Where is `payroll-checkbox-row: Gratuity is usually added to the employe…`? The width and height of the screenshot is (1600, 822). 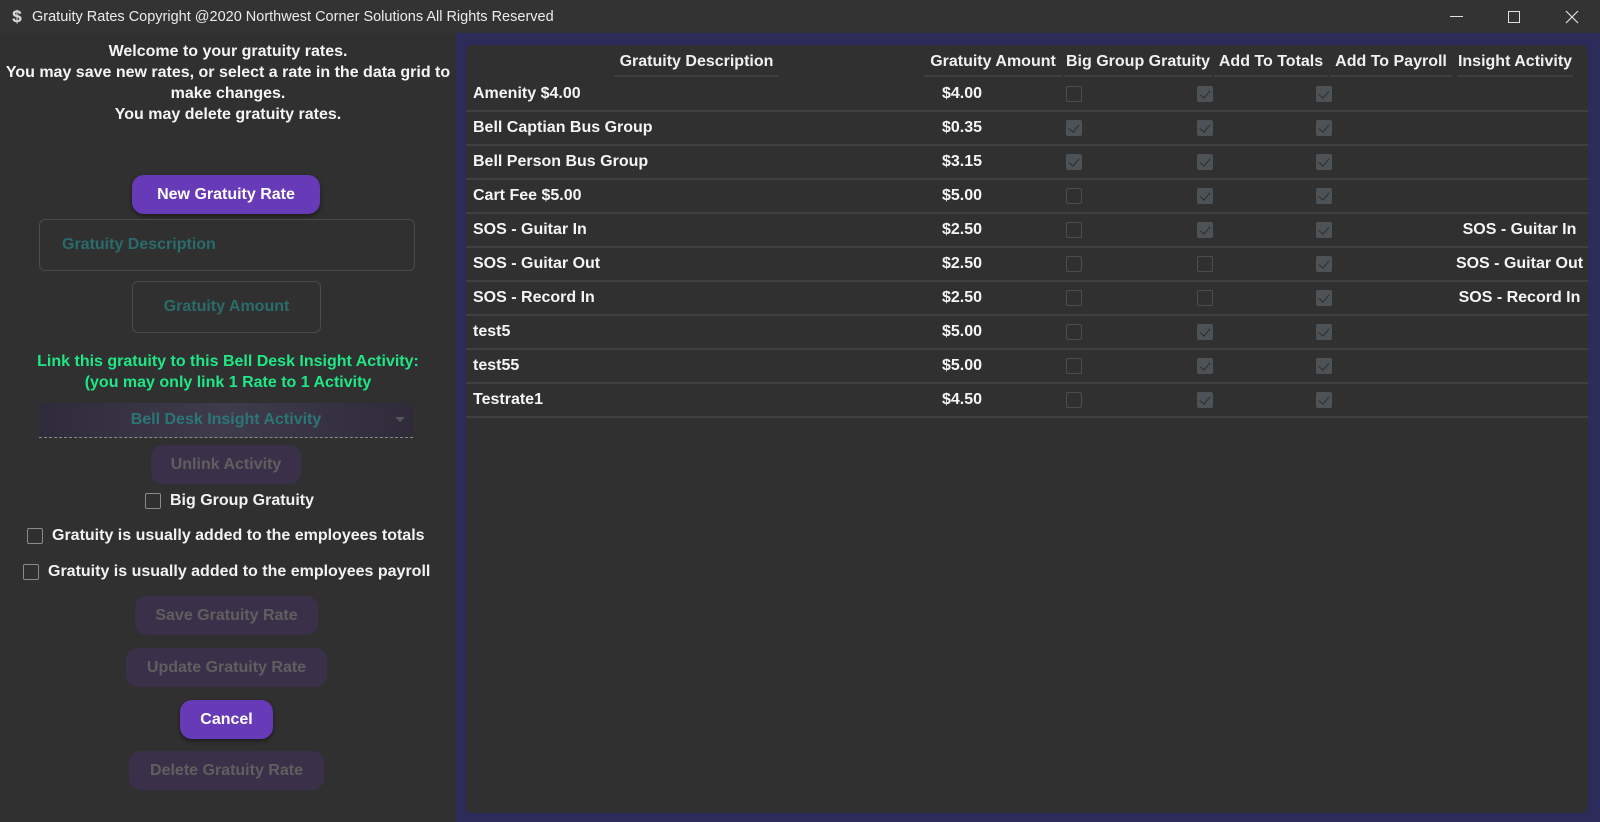
payroll-checkbox-row: Gratuity is usually added to the employe… is located at coordinates (226, 572).